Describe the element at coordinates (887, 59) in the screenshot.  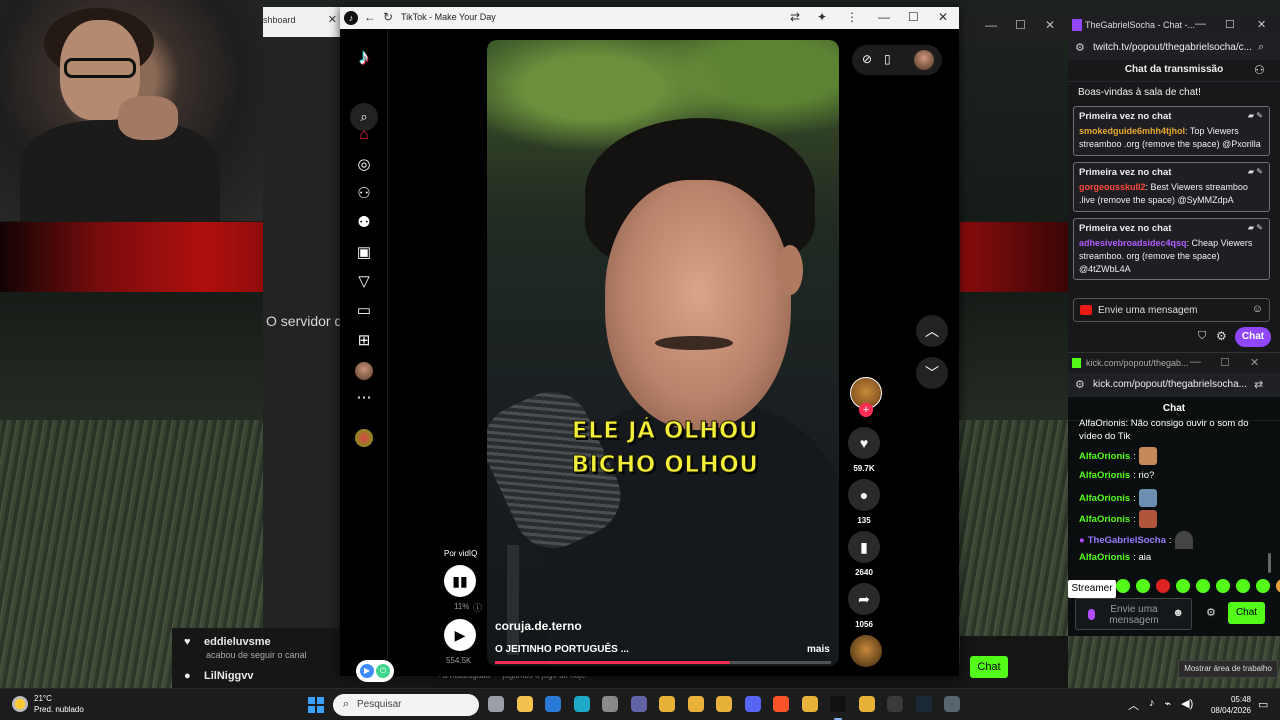
I see `device-icon: ▯` at that location.